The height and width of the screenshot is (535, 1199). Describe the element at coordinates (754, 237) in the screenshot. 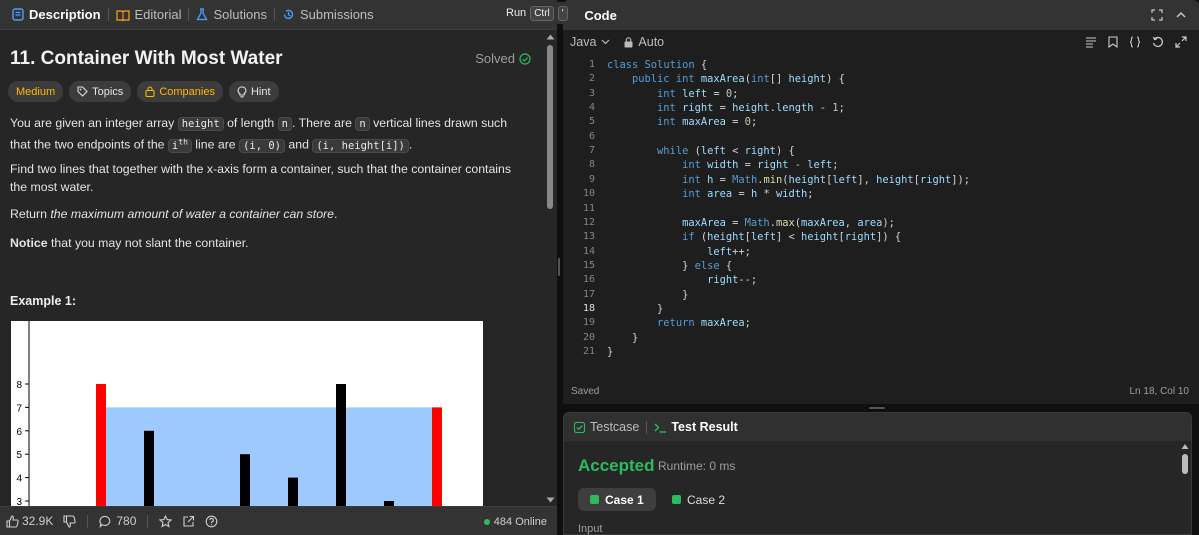

I see `code-line: if (height[left] < height[right]) {` at that location.